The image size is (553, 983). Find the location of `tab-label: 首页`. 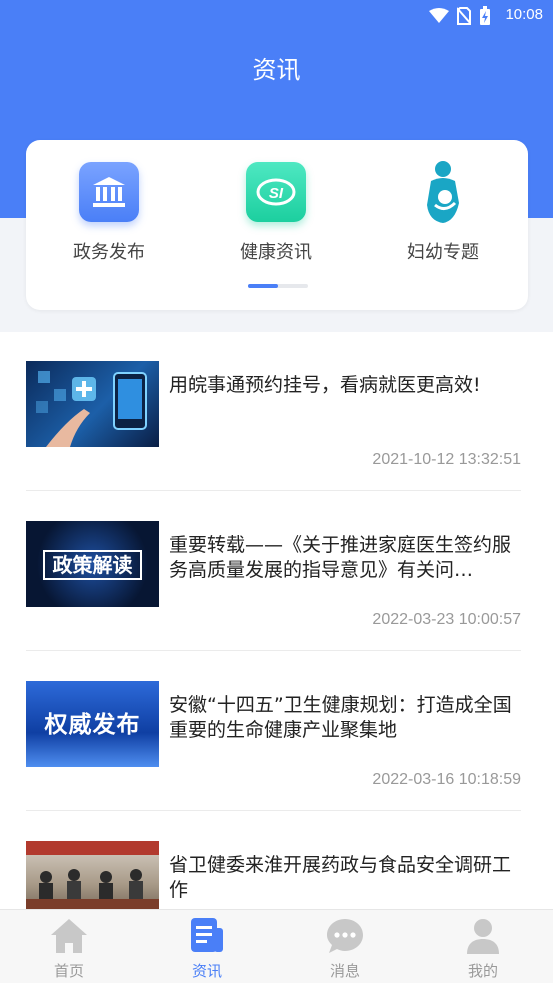

tab-label: 首页 is located at coordinates (68, 971).